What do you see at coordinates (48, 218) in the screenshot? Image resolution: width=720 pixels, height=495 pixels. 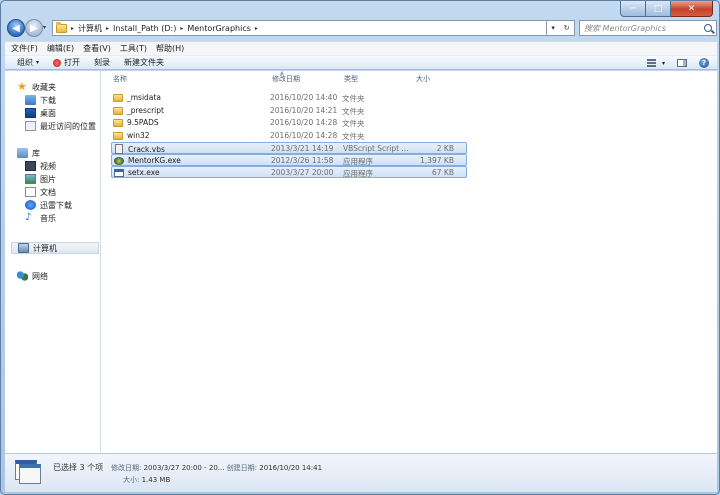 I see `sidebar-item-label: 音乐` at bounding box center [48, 218].